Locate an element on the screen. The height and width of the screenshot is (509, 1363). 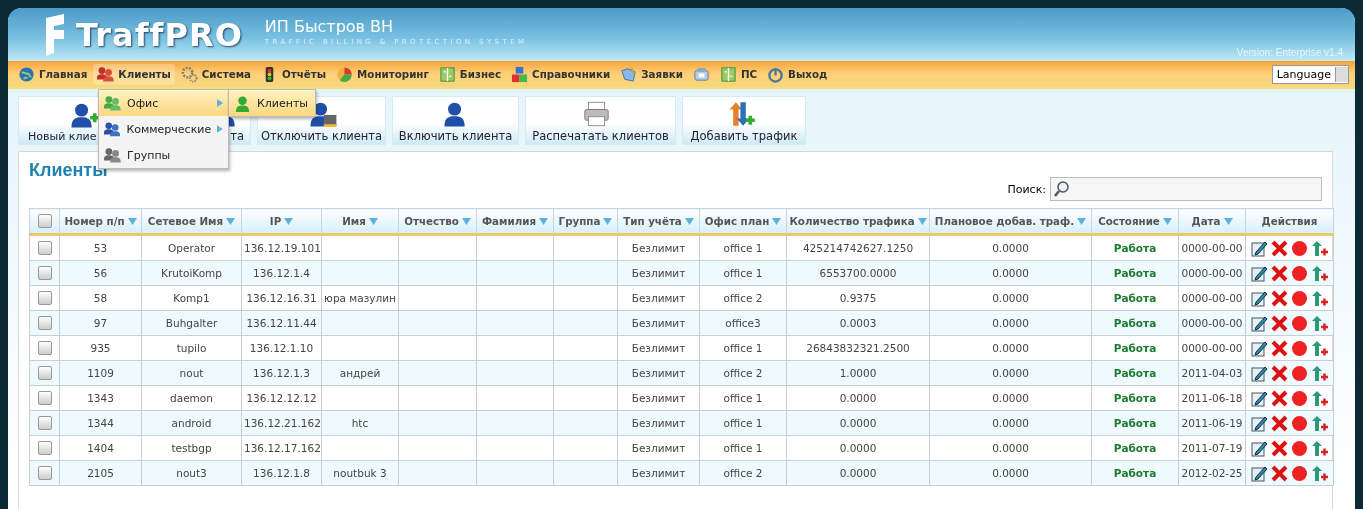
nav-menu-item: Главная is located at coordinates (53, 74).